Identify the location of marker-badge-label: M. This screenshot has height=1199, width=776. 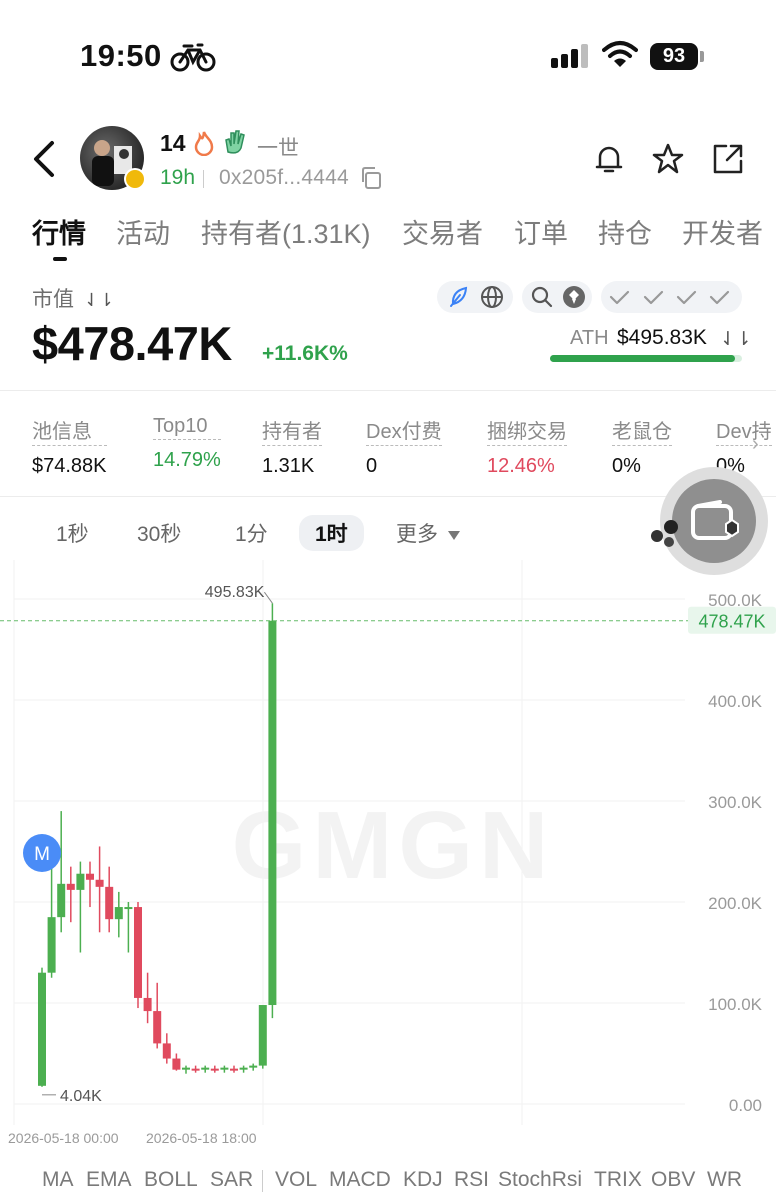
(42, 854).